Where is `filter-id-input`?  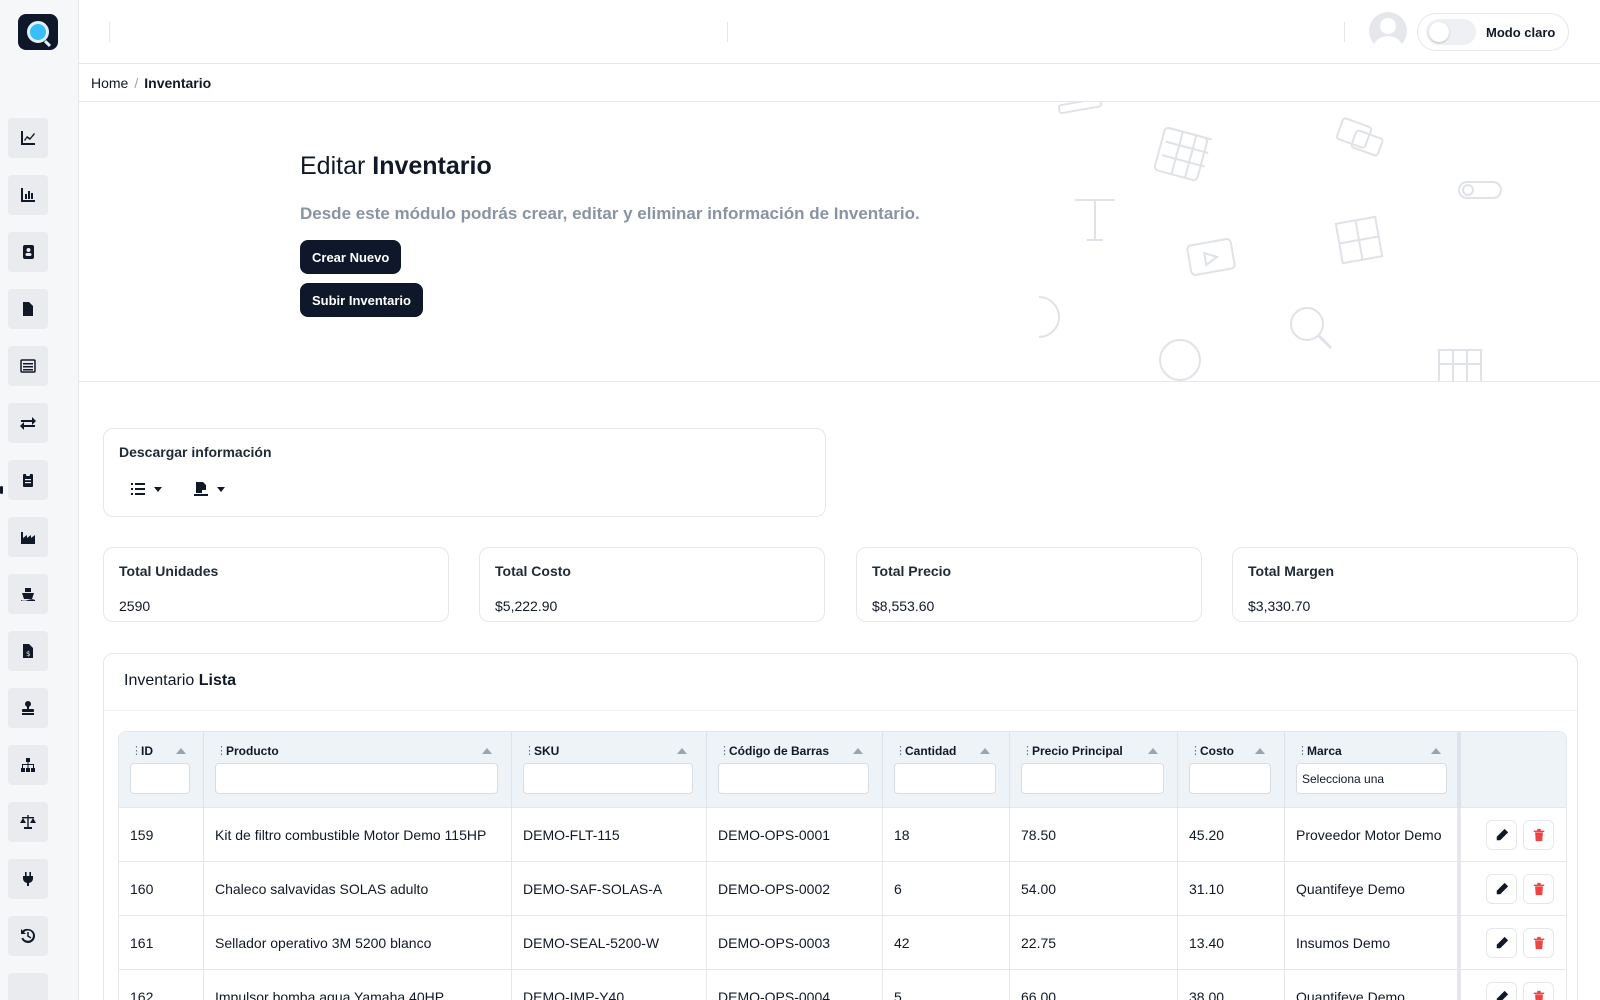
filter-id-input is located at coordinates (160, 778).